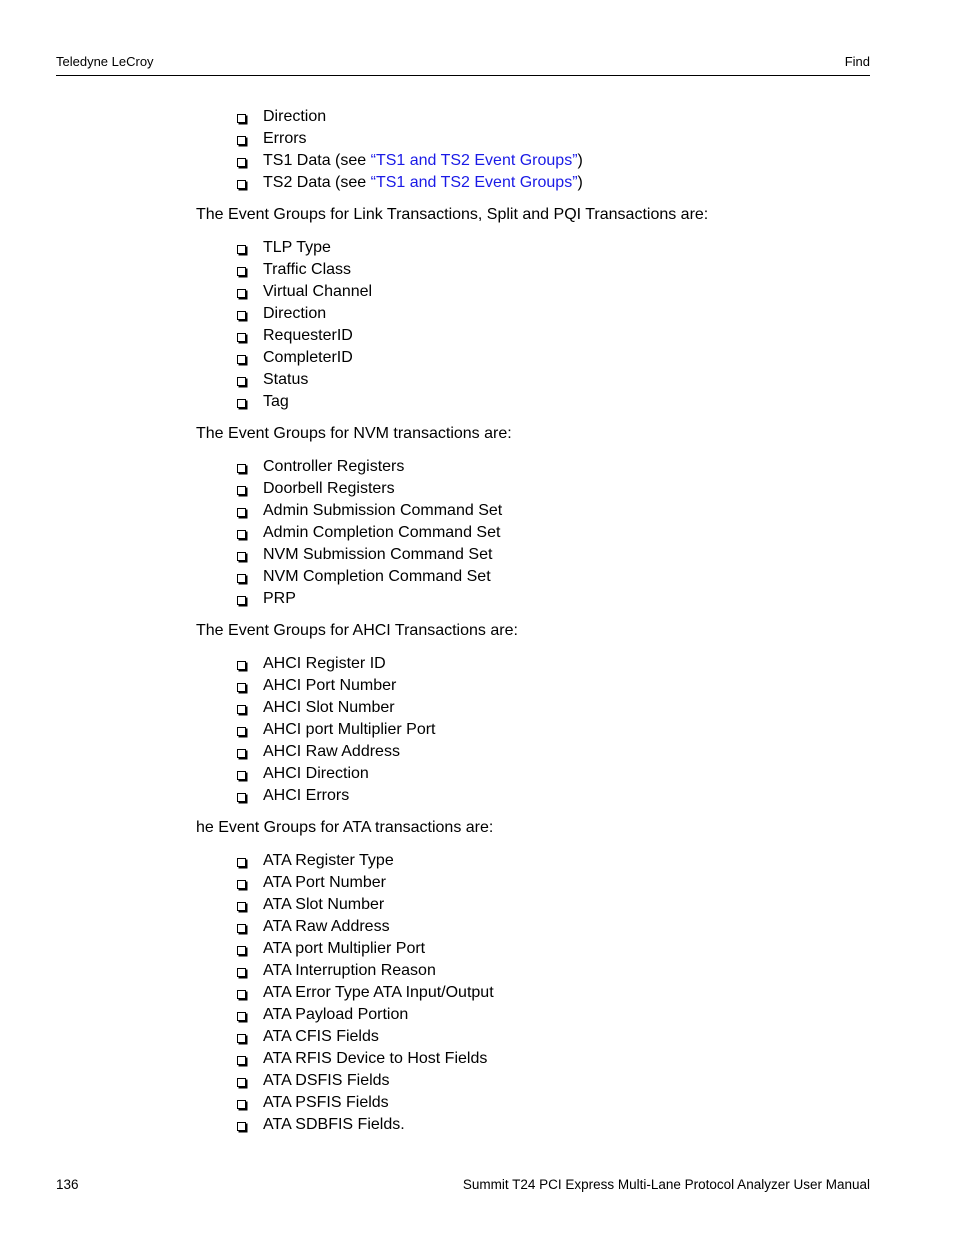 The image size is (954, 1235). I want to click on list-item: ATA Register Type, so click(556, 861).